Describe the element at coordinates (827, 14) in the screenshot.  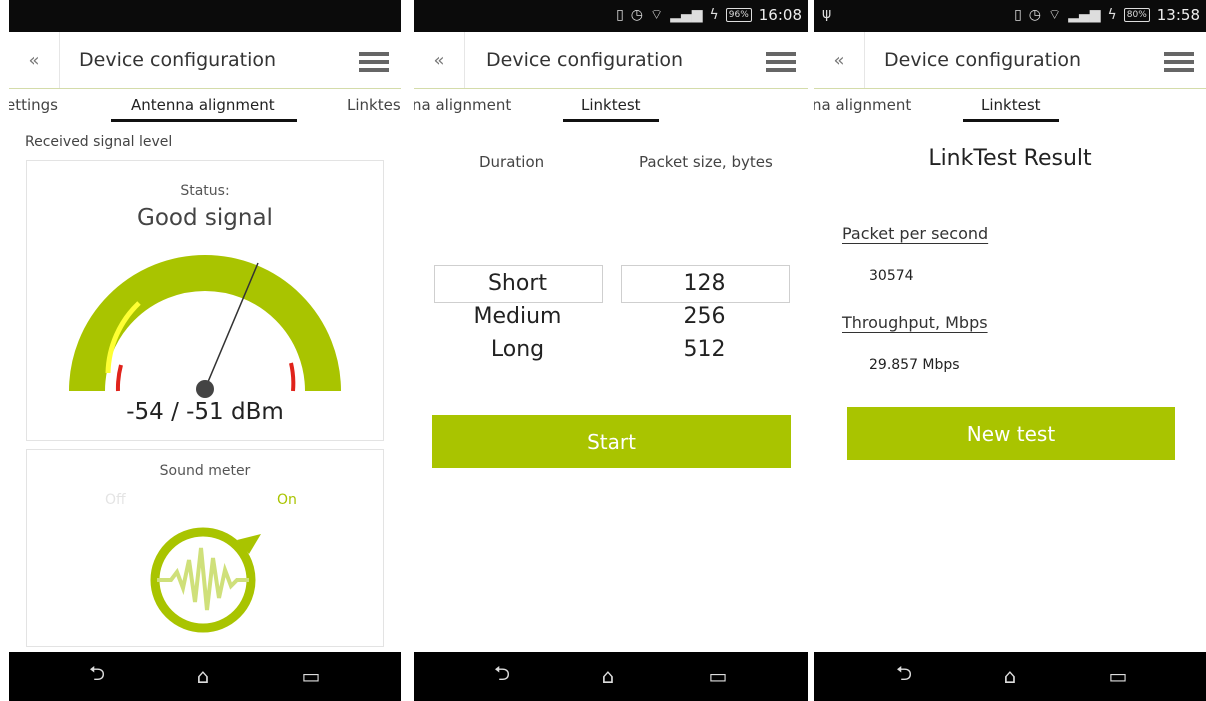
I see `usb-icon: ψ` at that location.